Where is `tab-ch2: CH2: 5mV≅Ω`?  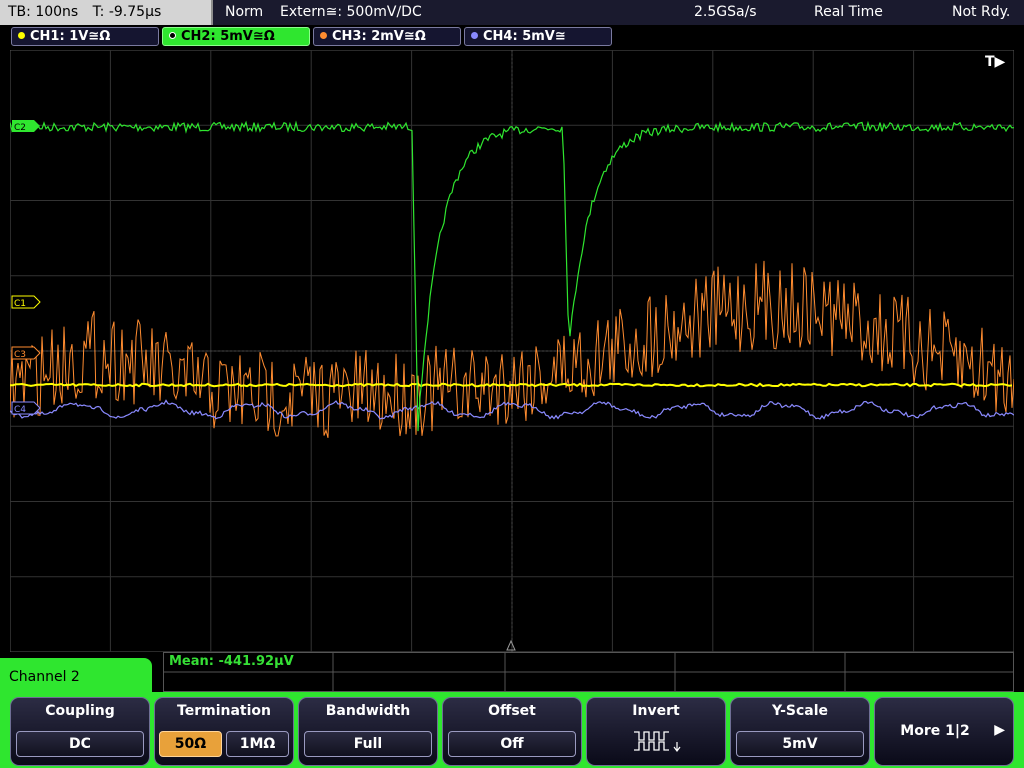 tab-ch2: CH2: 5mV≅Ω is located at coordinates (236, 36).